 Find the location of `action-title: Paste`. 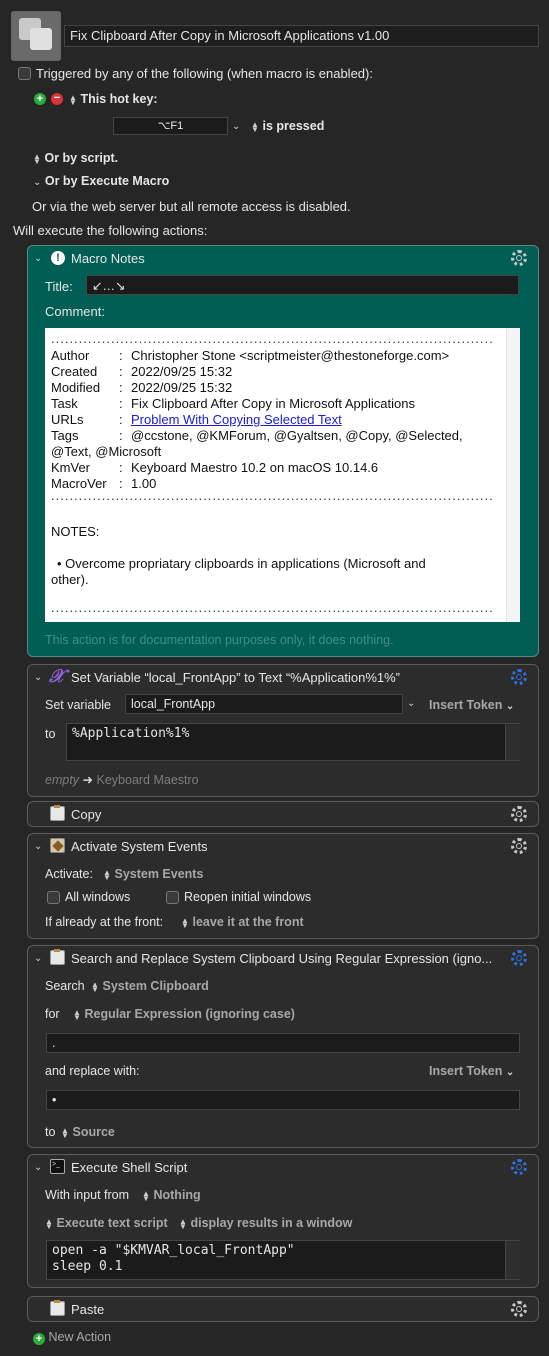

action-title: Paste is located at coordinates (88, 1309).